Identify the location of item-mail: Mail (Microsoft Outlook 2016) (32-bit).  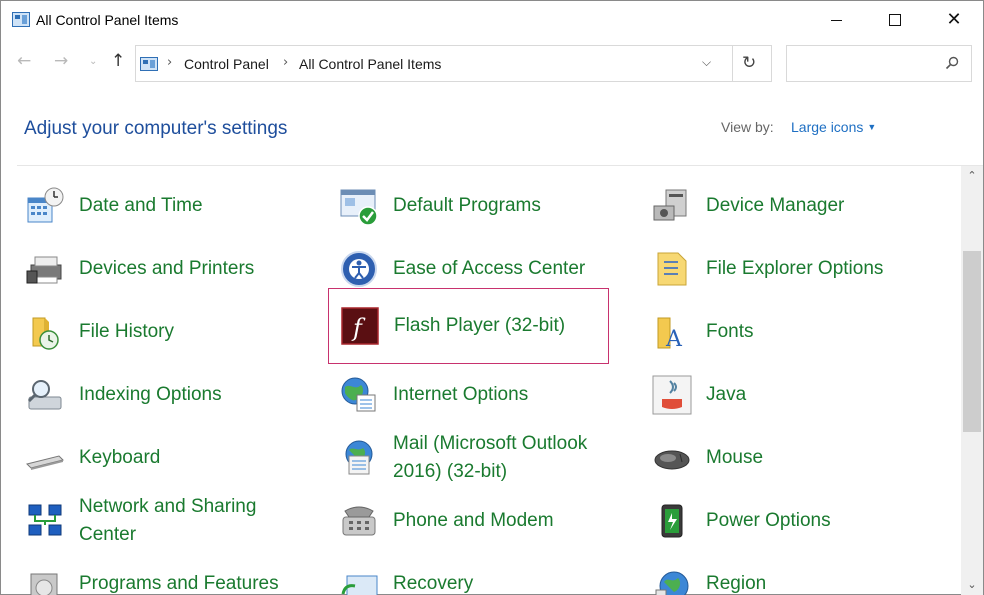
(479, 457).